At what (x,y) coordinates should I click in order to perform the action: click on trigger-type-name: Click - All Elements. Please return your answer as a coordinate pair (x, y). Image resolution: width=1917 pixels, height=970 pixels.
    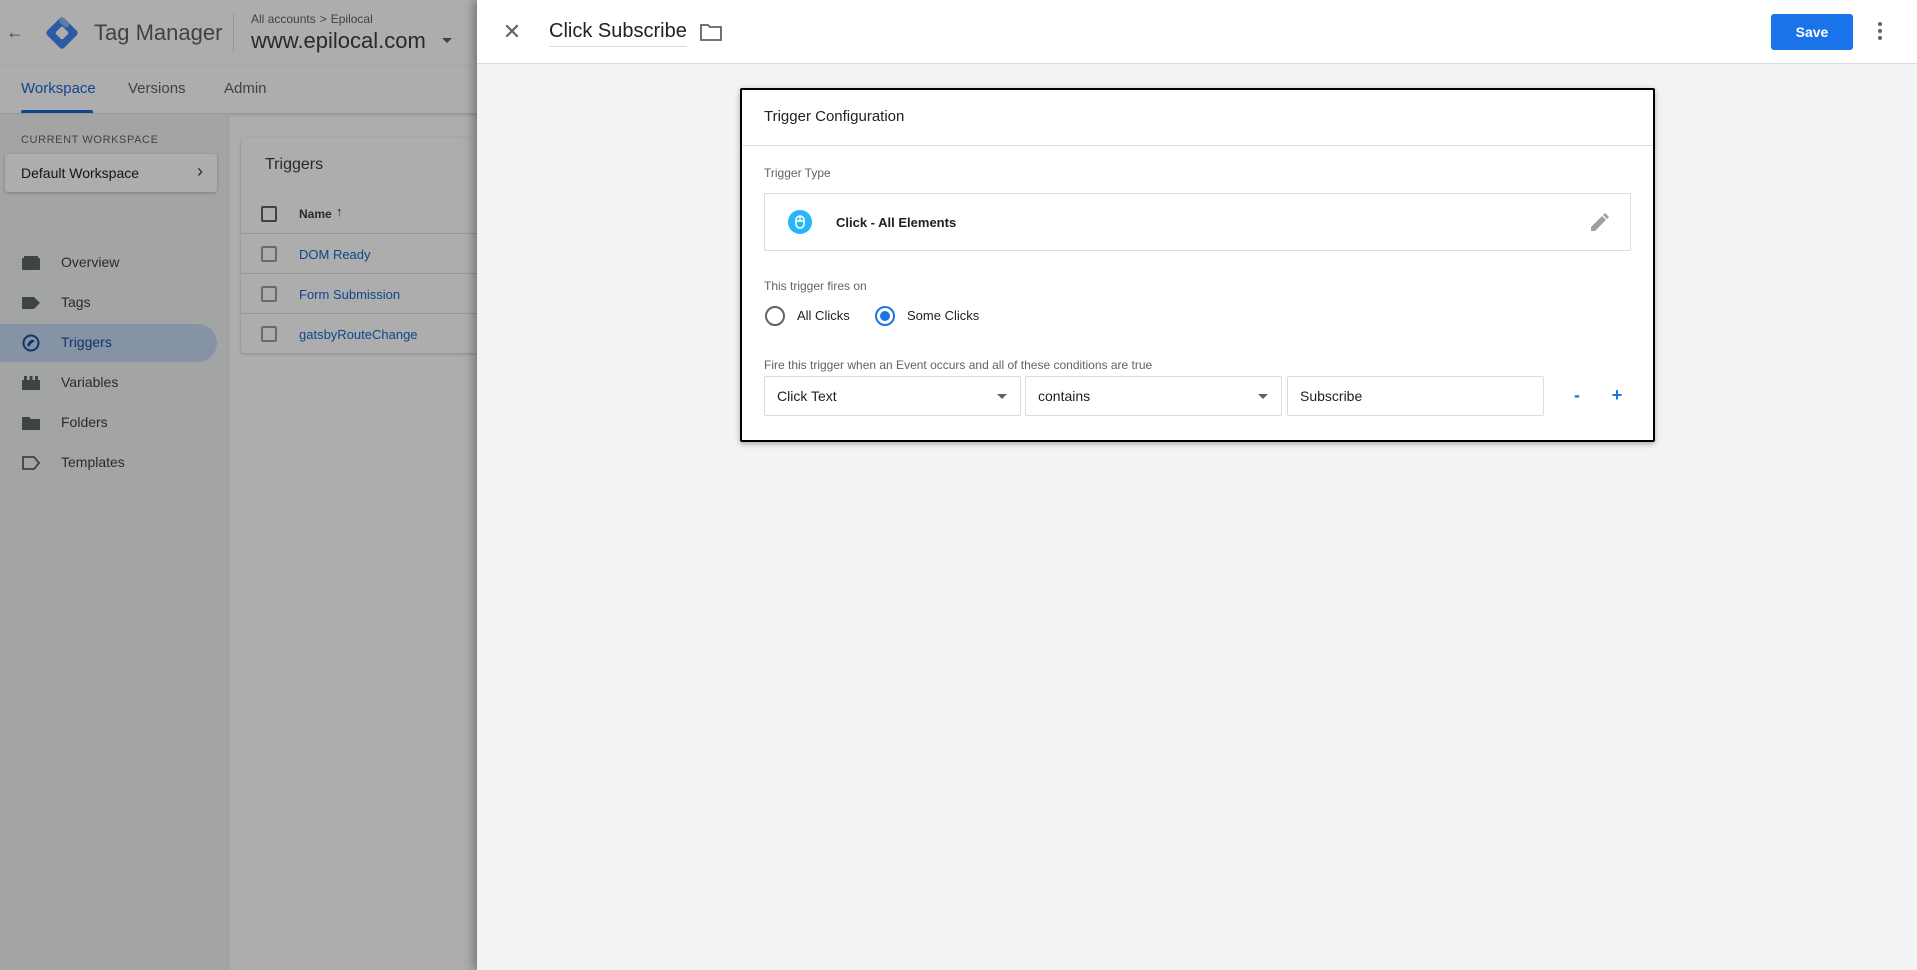
    Looking at the image, I should click on (896, 222).